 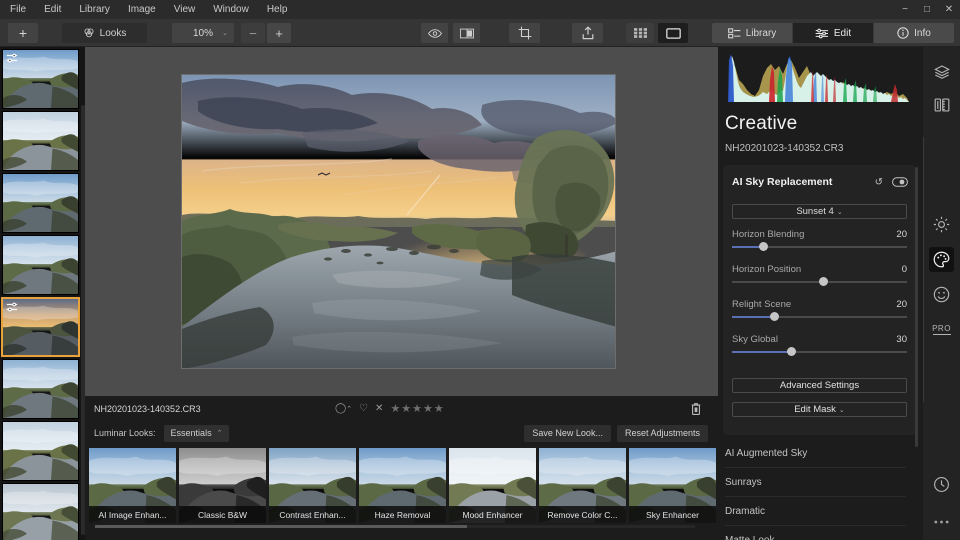 What do you see at coordinates (279, 33) in the screenshot?
I see `zoom-in-button: +` at bounding box center [279, 33].